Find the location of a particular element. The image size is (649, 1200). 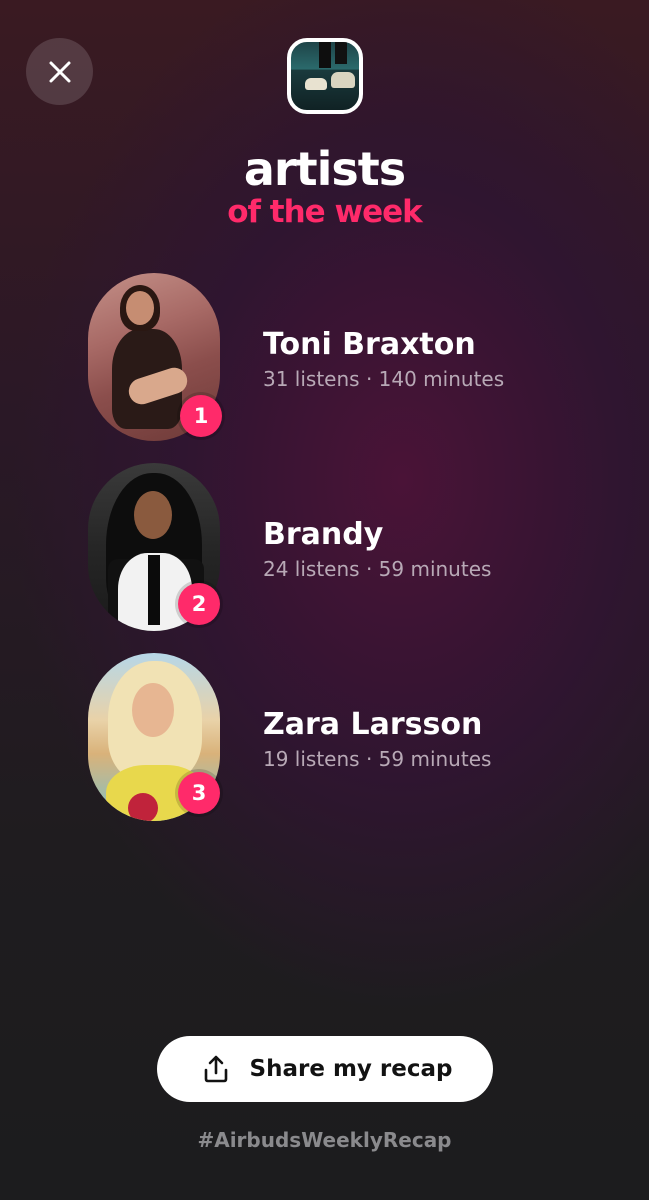

artist-row: 1 Toni Braxton 31 listens · 140 minutes is located at coordinates (348, 358).